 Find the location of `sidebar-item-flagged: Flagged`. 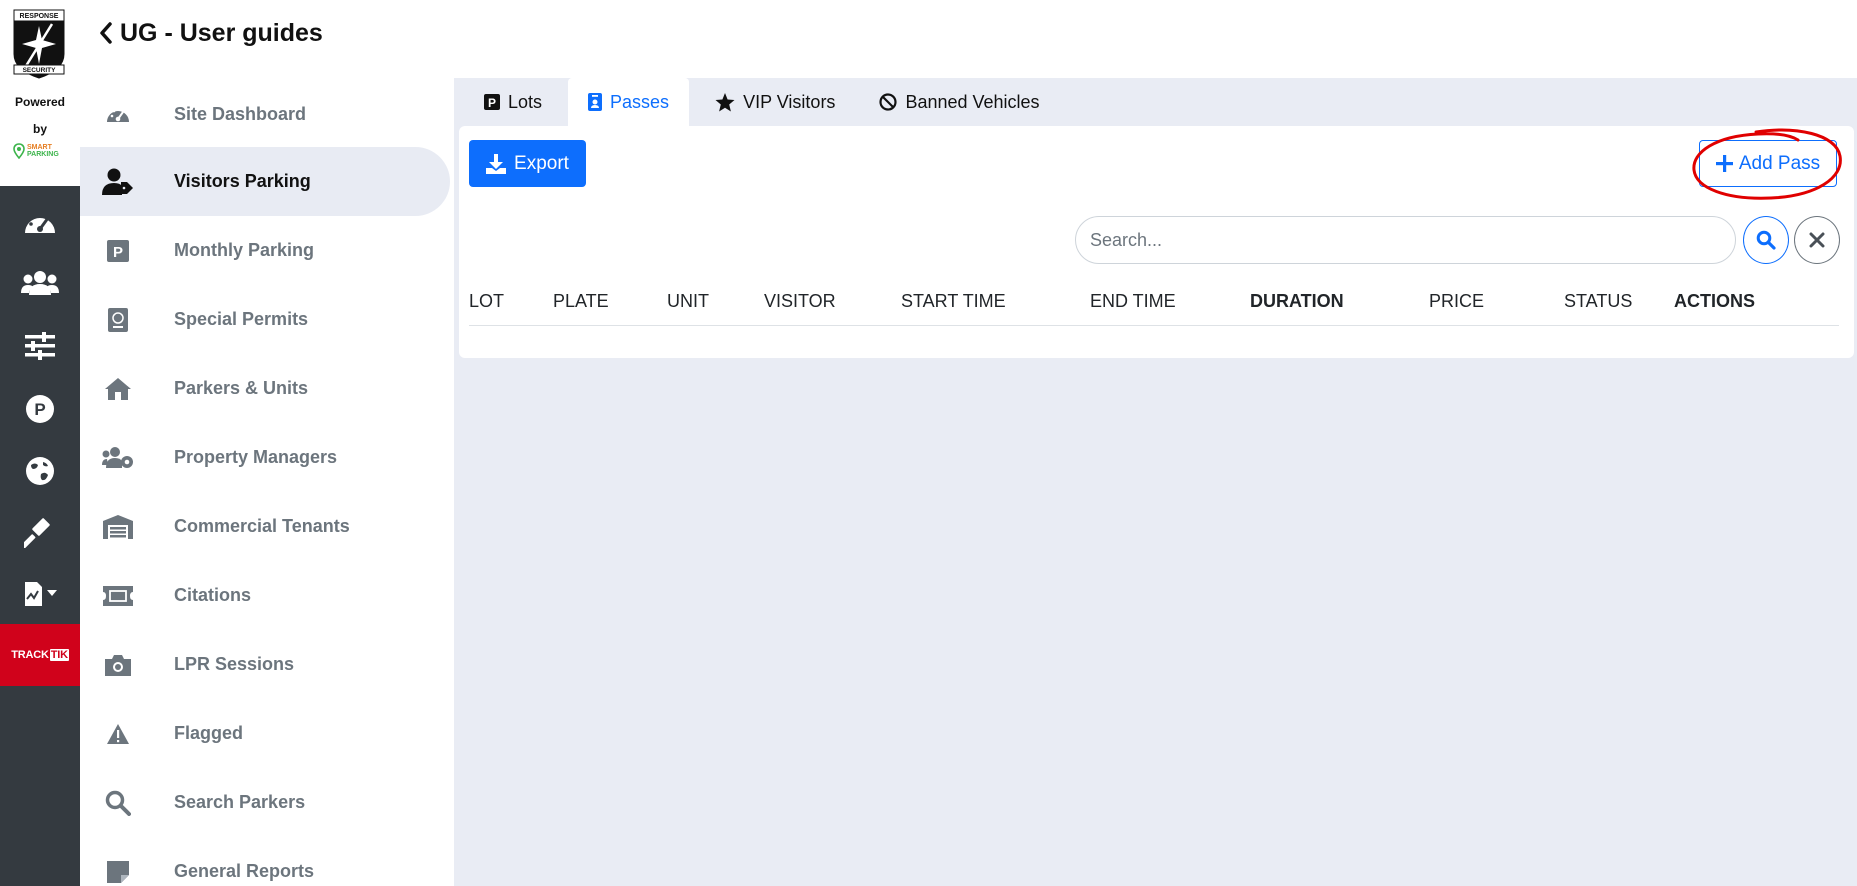

sidebar-item-flagged: Flagged is located at coordinates (265, 733).